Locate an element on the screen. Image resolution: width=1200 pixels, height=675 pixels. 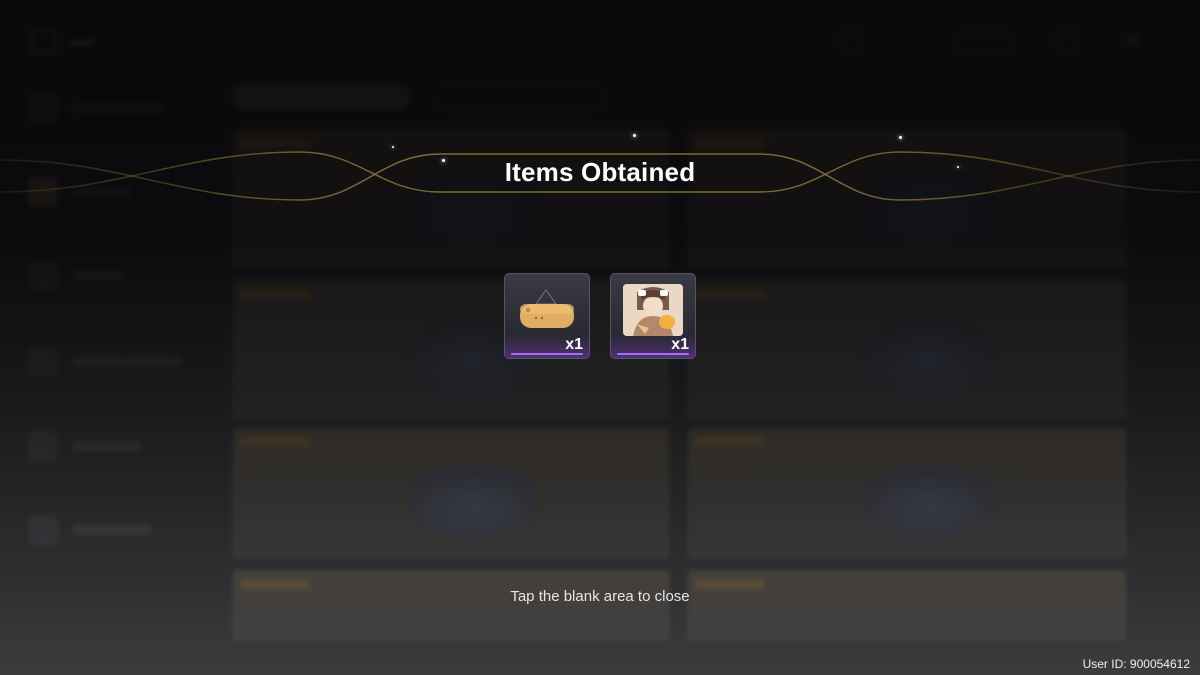
bread-loaf-icon is located at coordinates (547, 312).